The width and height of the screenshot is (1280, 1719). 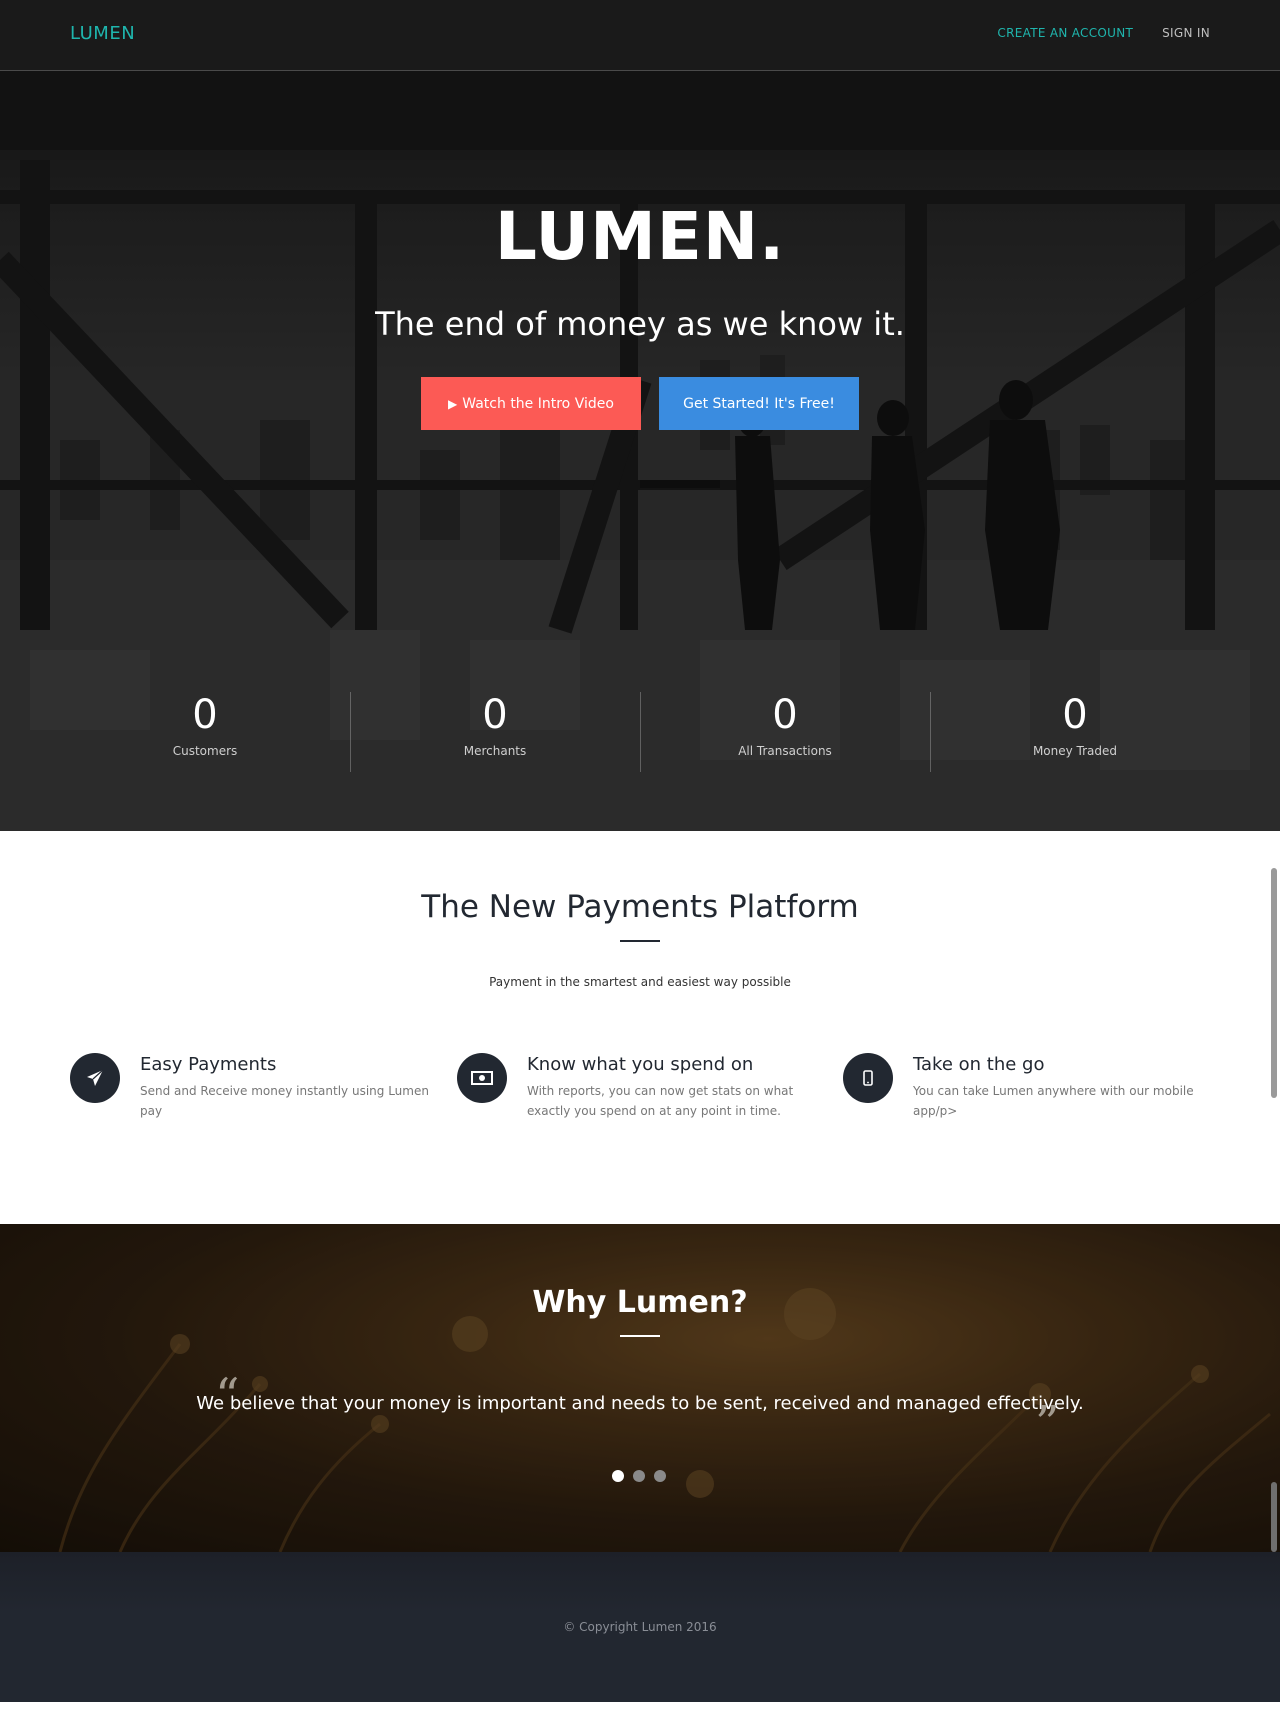 I want to click on stat-all-transactions: 0 All Transactions, so click(x=785, y=724).